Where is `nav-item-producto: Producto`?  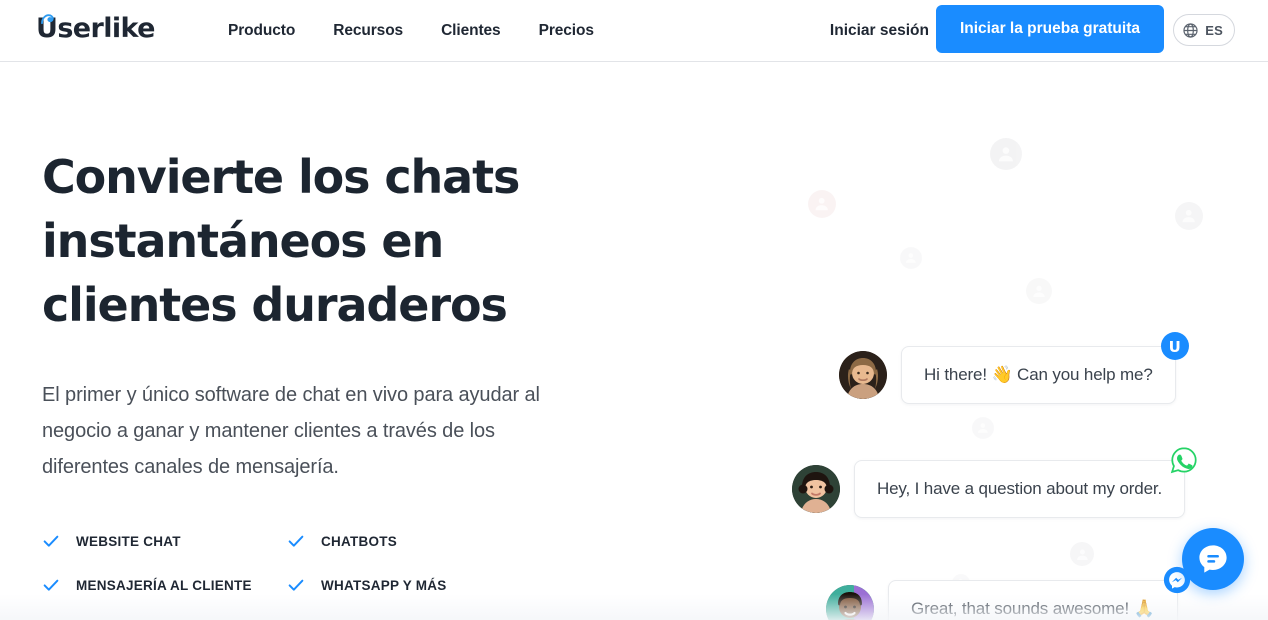
nav-item-producto: Producto is located at coordinates (261, 31).